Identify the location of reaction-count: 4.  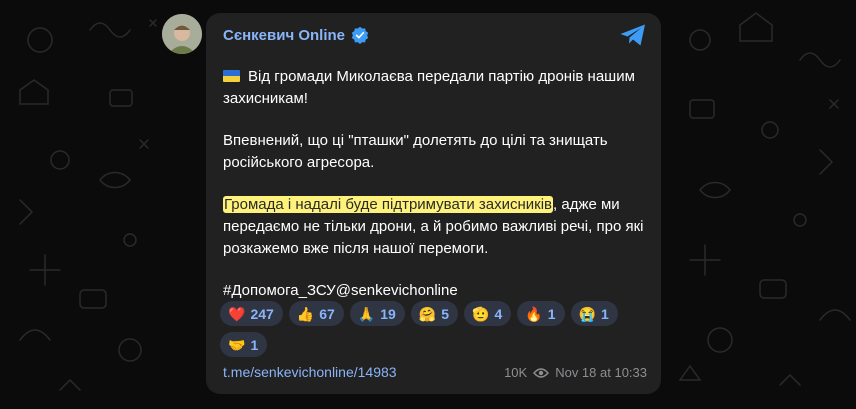
(498, 313).